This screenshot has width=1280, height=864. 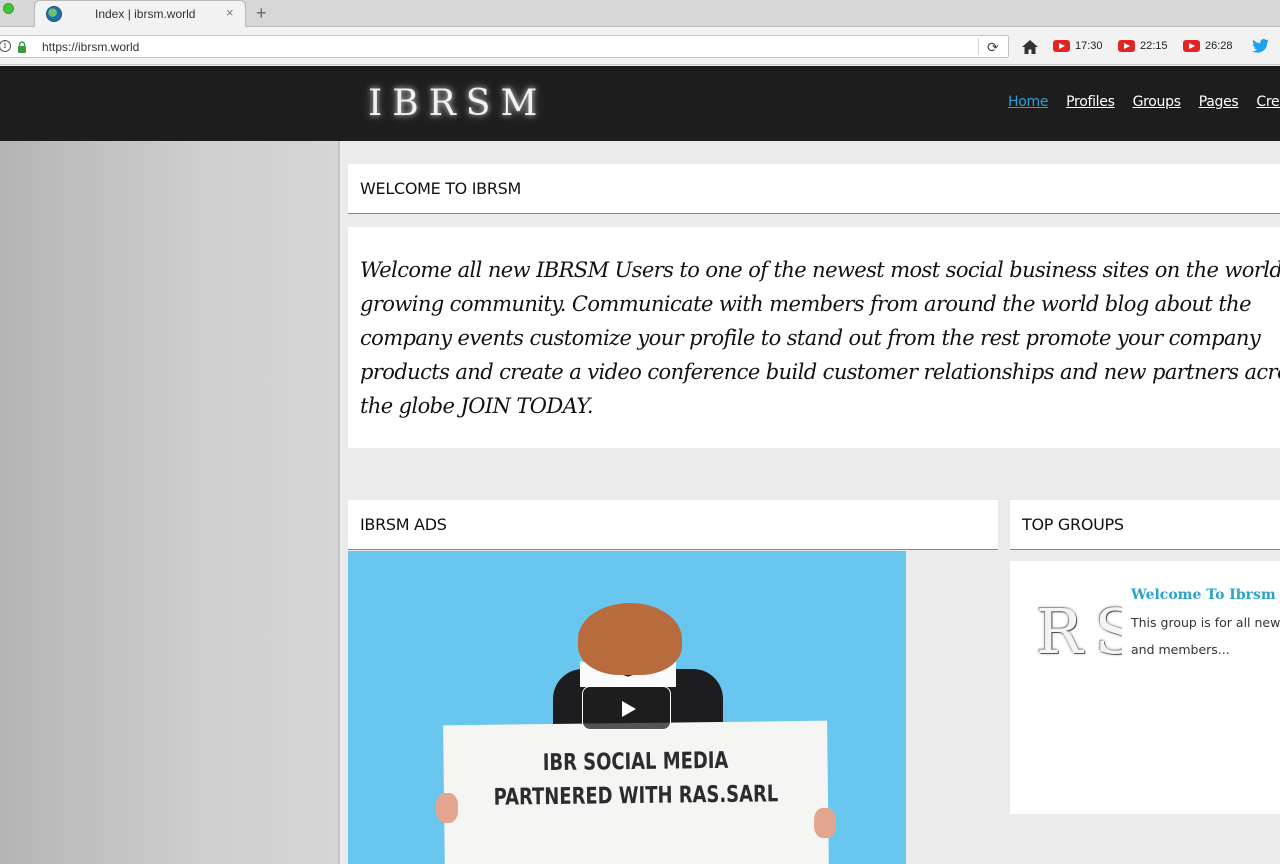 What do you see at coordinates (230, 12) in the screenshot?
I see `tab-close-icon: ×` at bounding box center [230, 12].